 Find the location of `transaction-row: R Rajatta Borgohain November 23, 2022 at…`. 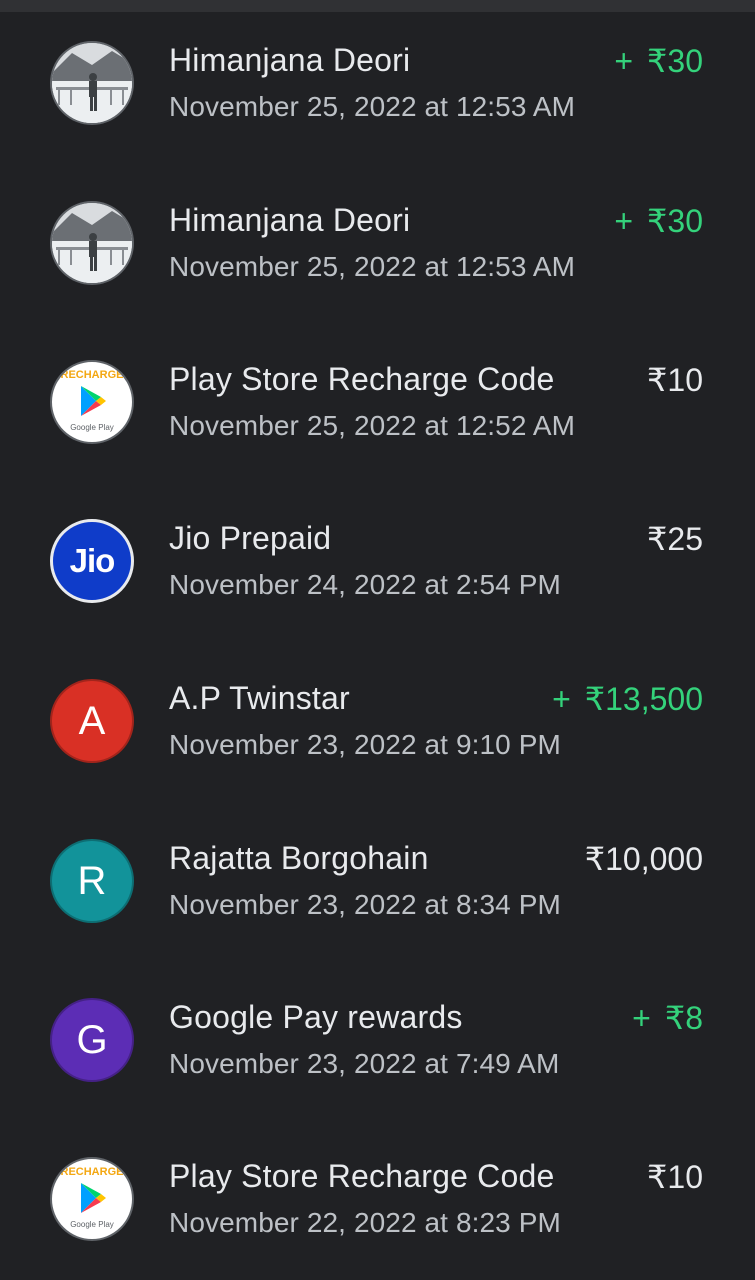

transaction-row: R Rajatta Borgohain November 23, 2022 at… is located at coordinates (377, 873).